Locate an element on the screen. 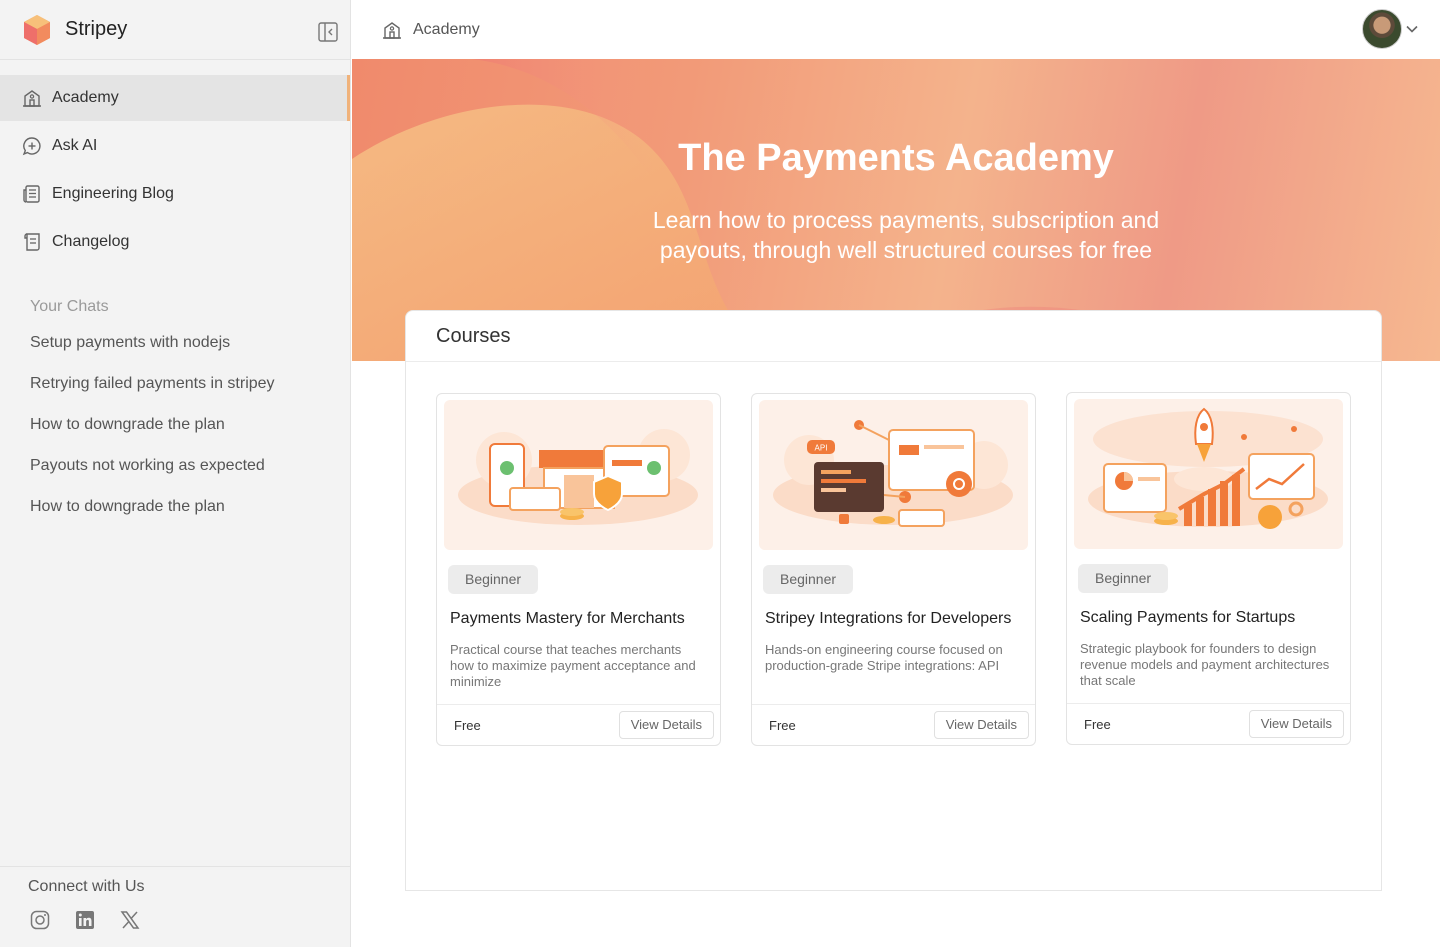 The height and width of the screenshot is (947, 1440). courses-heading: Courses is located at coordinates (893, 336).